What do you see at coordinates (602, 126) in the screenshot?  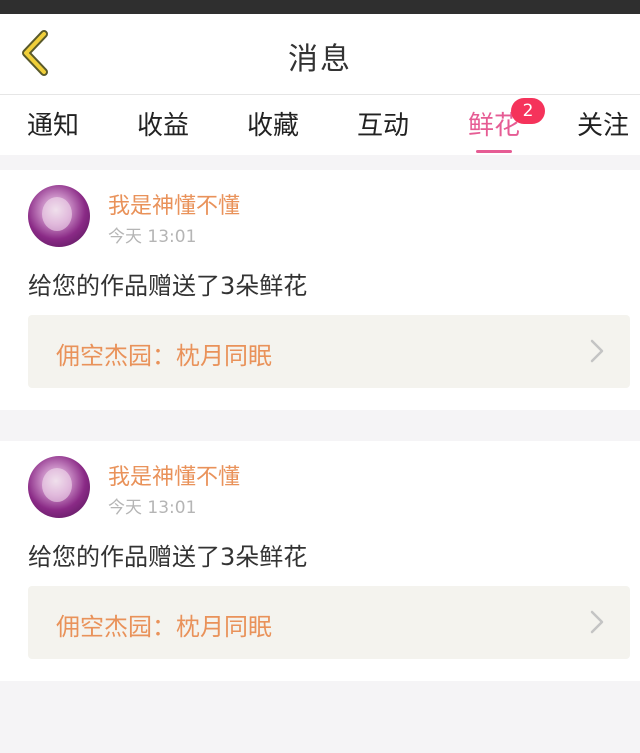 I see `tab-label: 关注` at bounding box center [602, 126].